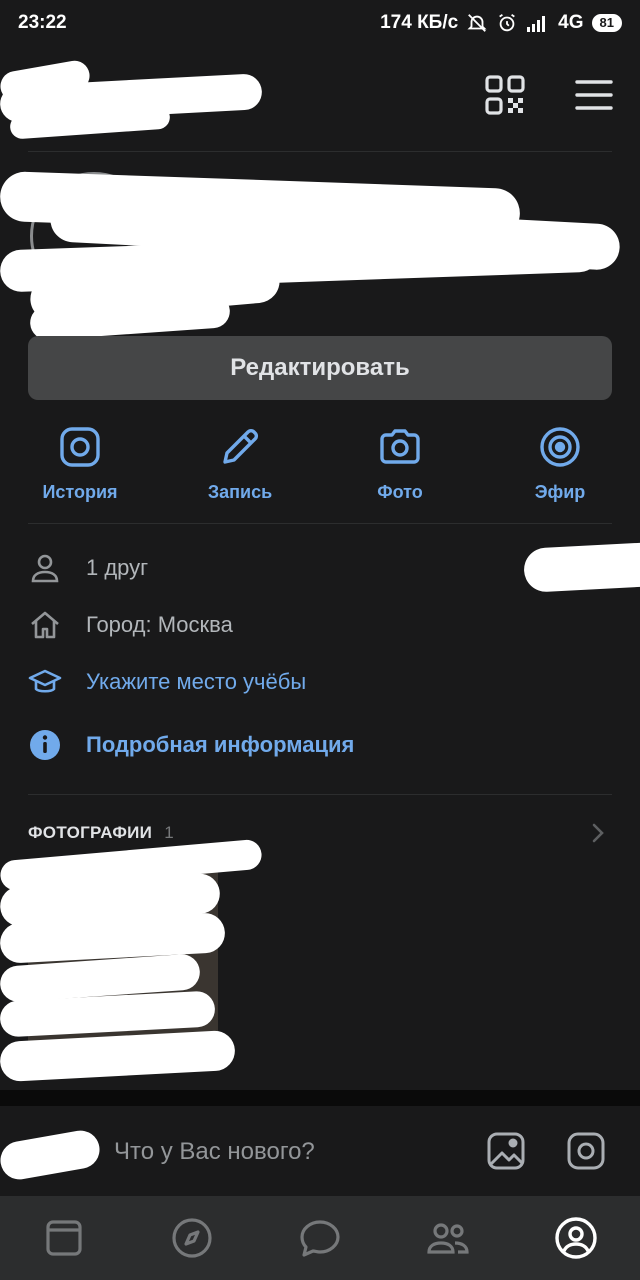 The image size is (640, 1280). I want to click on action-label: Эфир, so click(560, 492).